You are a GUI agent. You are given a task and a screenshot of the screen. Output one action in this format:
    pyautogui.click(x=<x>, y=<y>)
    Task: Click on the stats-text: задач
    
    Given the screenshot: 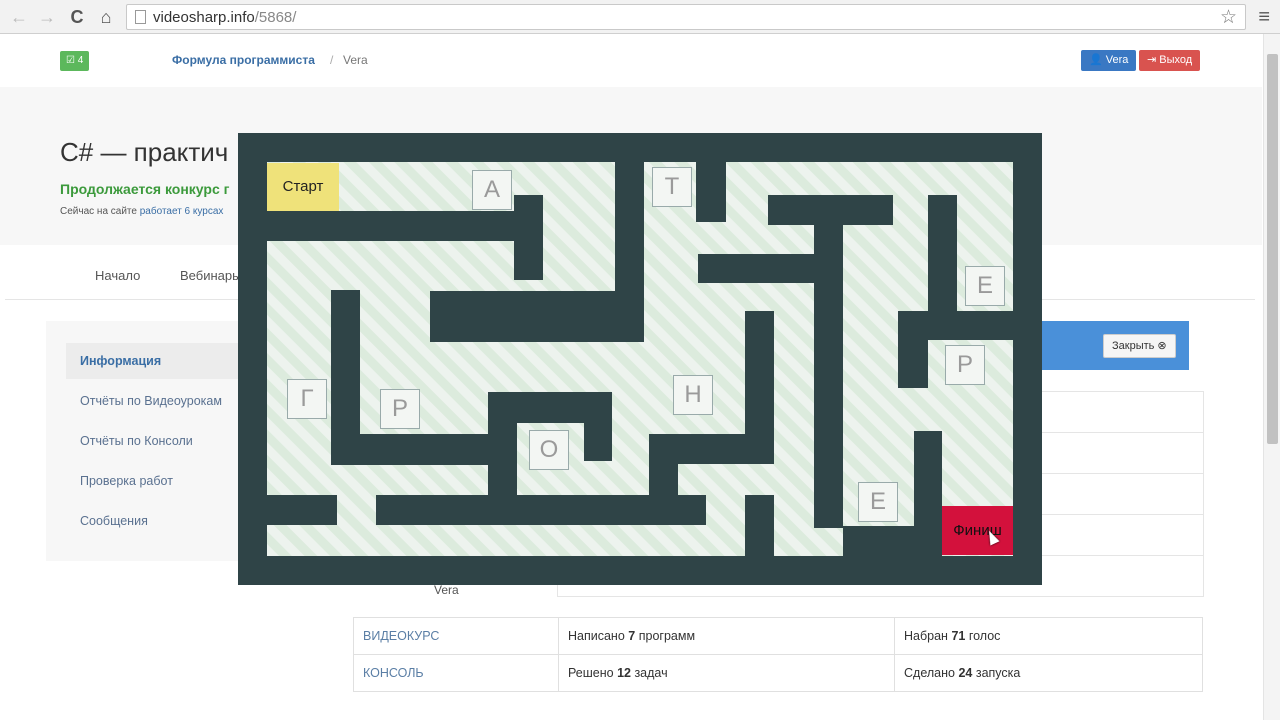 What is the action you would take?
    pyautogui.click(x=651, y=673)
    